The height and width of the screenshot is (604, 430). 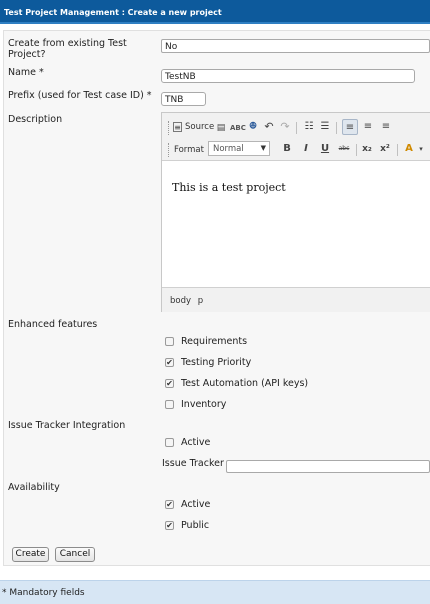 What do you see at coordinates (169, 362) in the screenshot?
I see `testing-priority-checkbox: ✔` at bounding box center [169, 362].